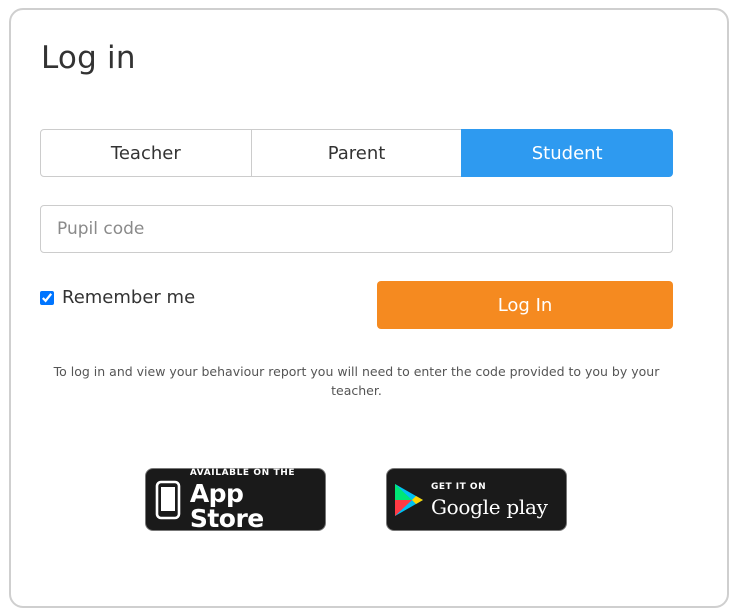 This screenshot has height=608, width=733. I want to click on phone-icon, so click(168, 500).